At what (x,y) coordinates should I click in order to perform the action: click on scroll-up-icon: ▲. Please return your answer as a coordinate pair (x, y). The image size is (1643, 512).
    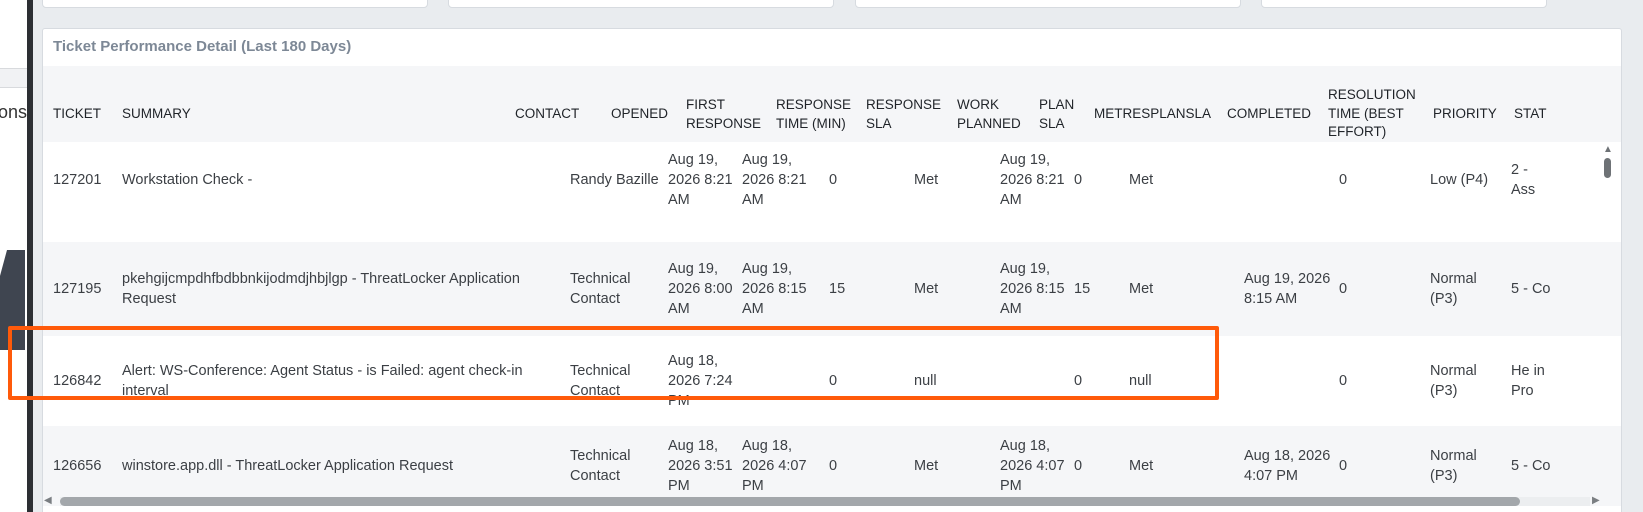
    Looking at the image, I should click on (1608, 150).